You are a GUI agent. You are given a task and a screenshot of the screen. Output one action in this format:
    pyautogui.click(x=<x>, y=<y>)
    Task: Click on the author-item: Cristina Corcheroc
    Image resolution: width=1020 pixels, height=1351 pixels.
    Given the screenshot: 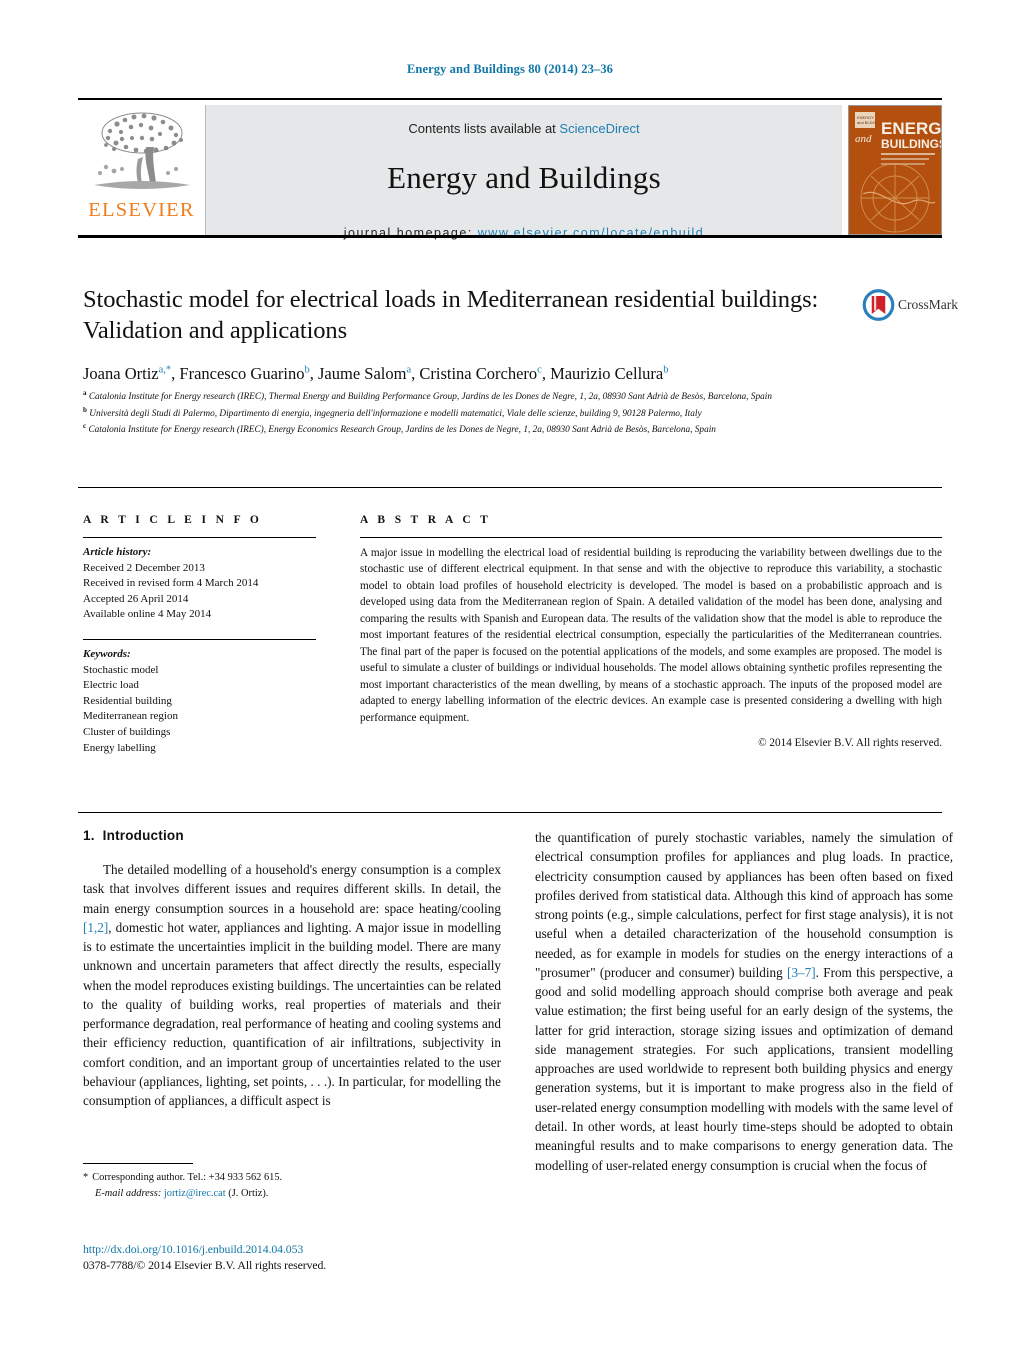 What is the action you would take?
    pyautogui.click(x=480, y=373)
    